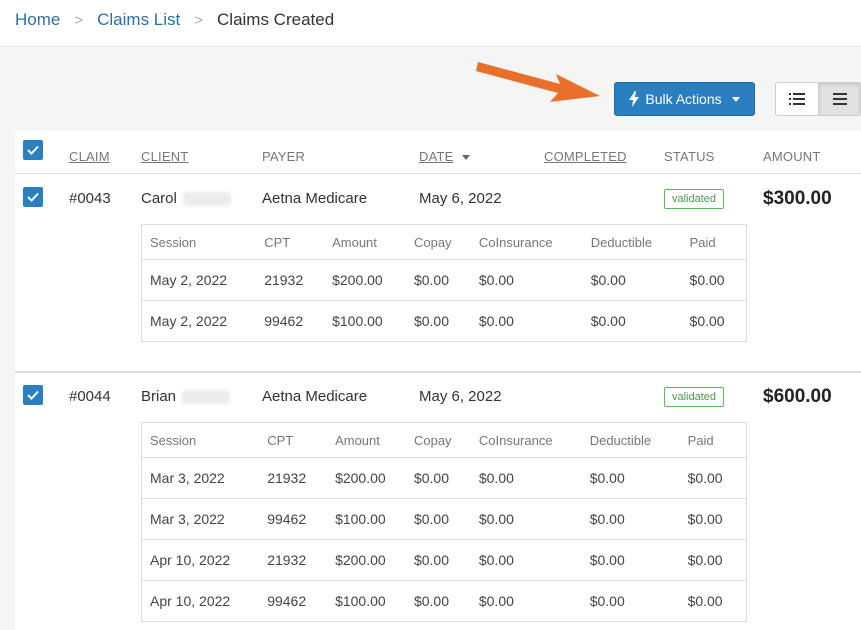 This screenshot has width=861, height=630. What do you see at coordinates (634, 99) in the screenshot?
I see `lightning-bolt-icon` at bounding box center [634, 99].